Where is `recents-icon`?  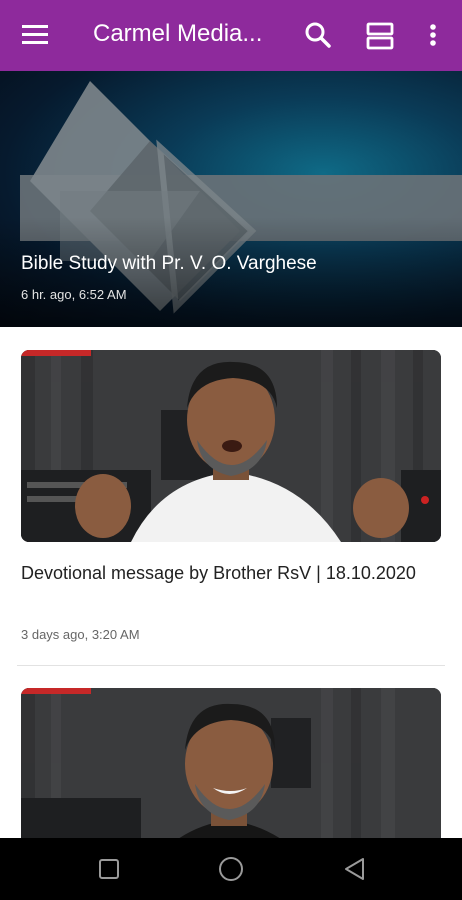
recents-icon is located at coordinates (109, 869).